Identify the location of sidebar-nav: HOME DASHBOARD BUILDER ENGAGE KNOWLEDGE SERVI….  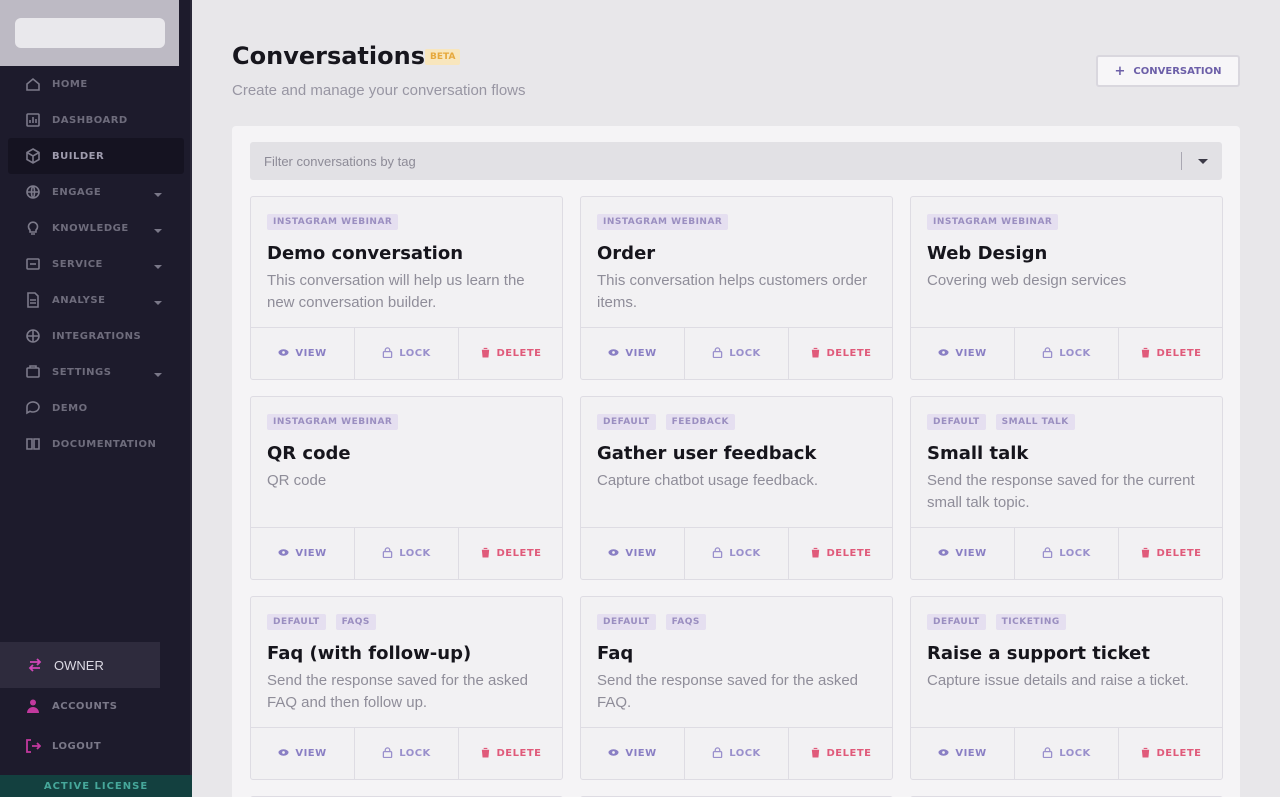
(96, 264).